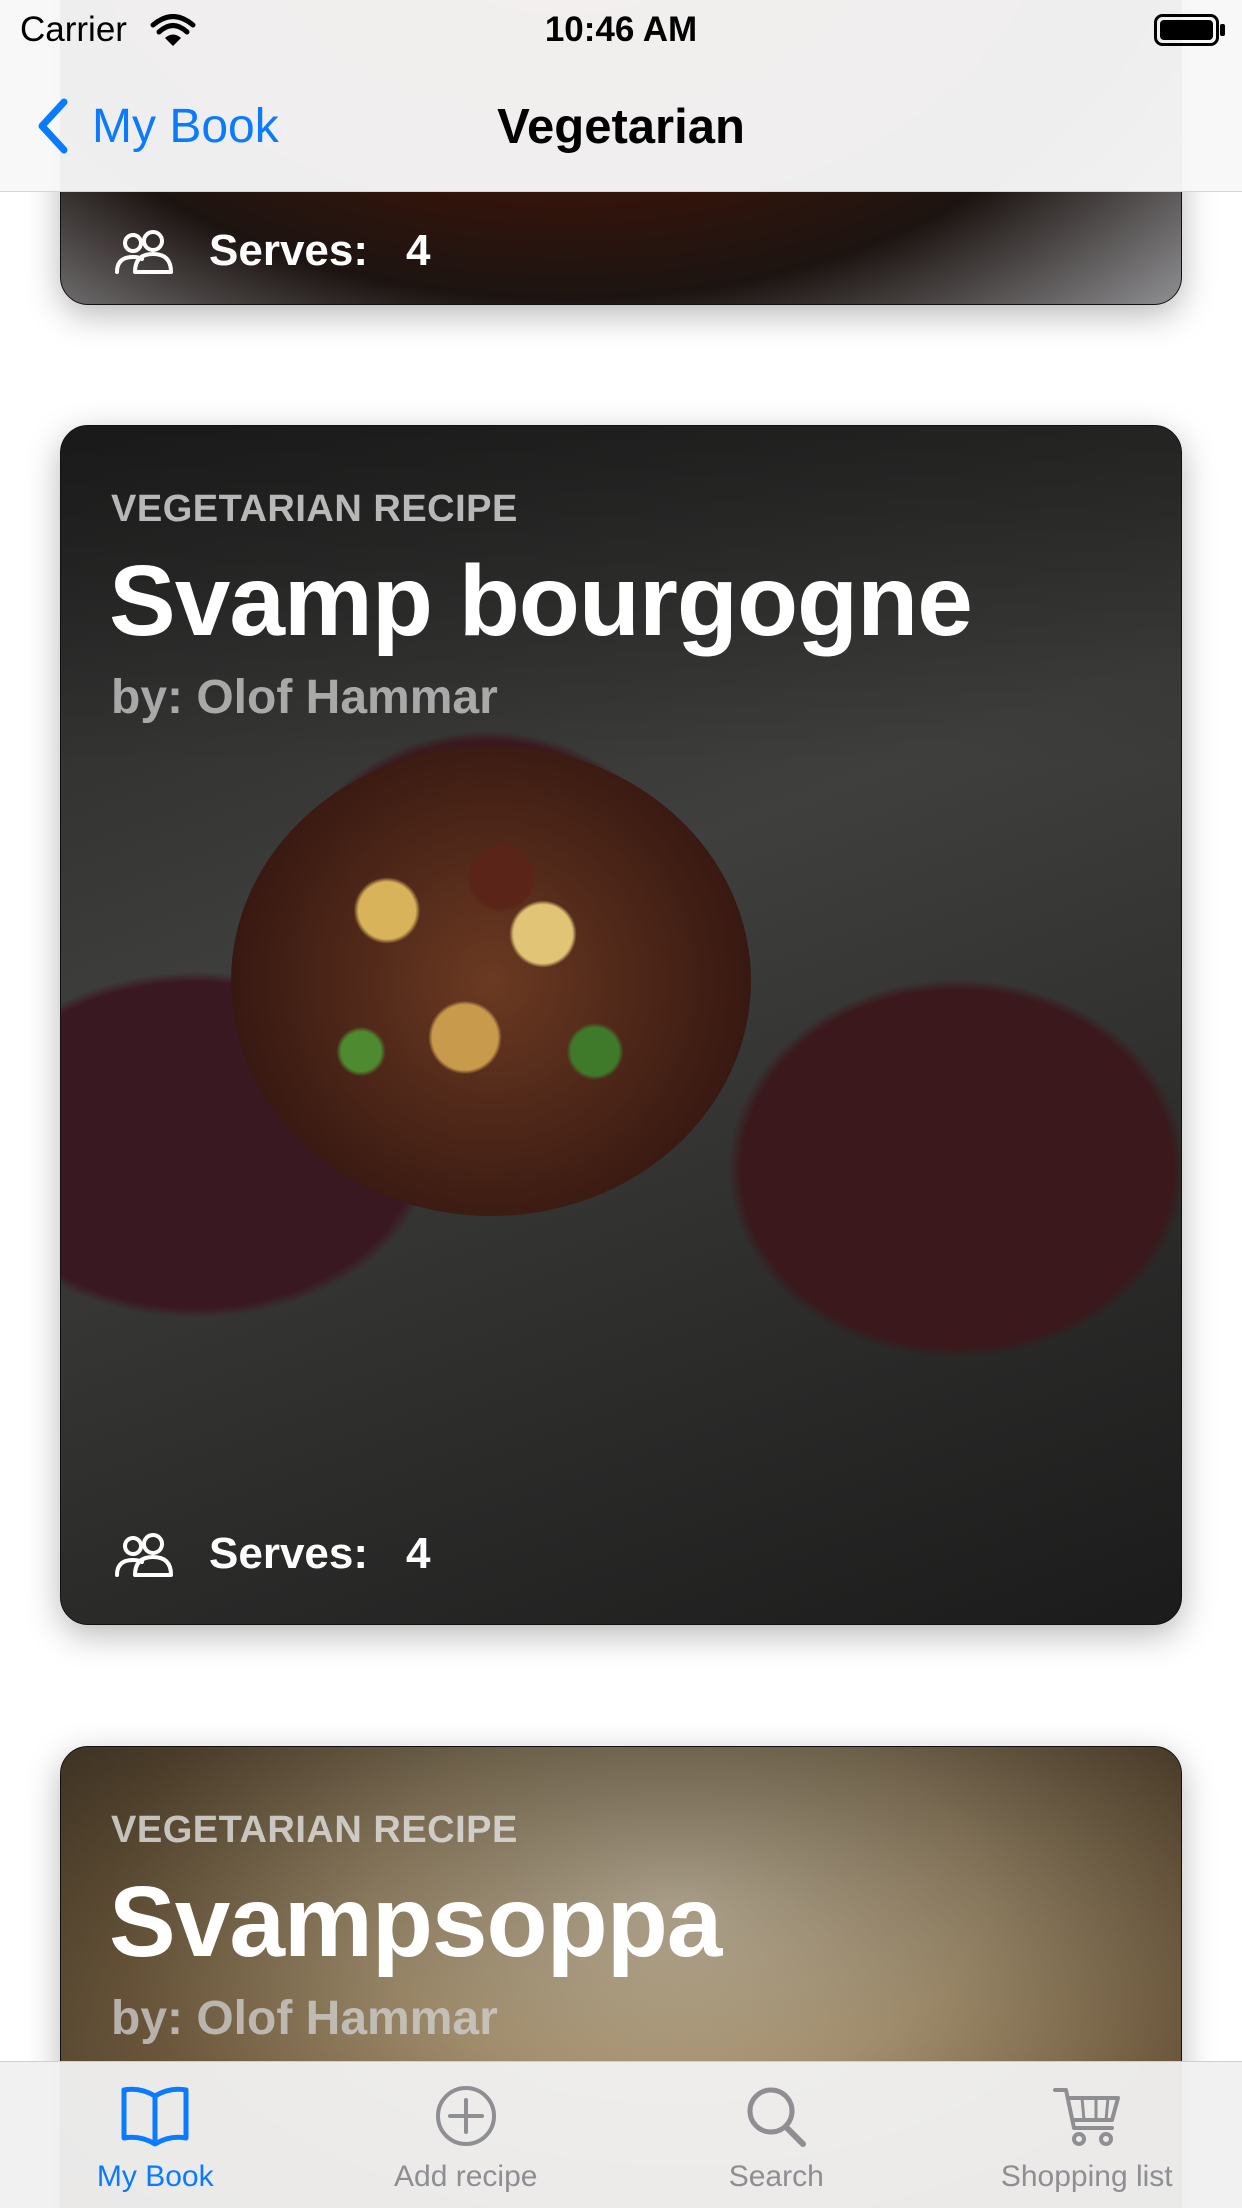 Image resolution: width=1242 pixels, height=2208 pixels. I want to click on tab-my-book: My Book, so click(155, 2135).